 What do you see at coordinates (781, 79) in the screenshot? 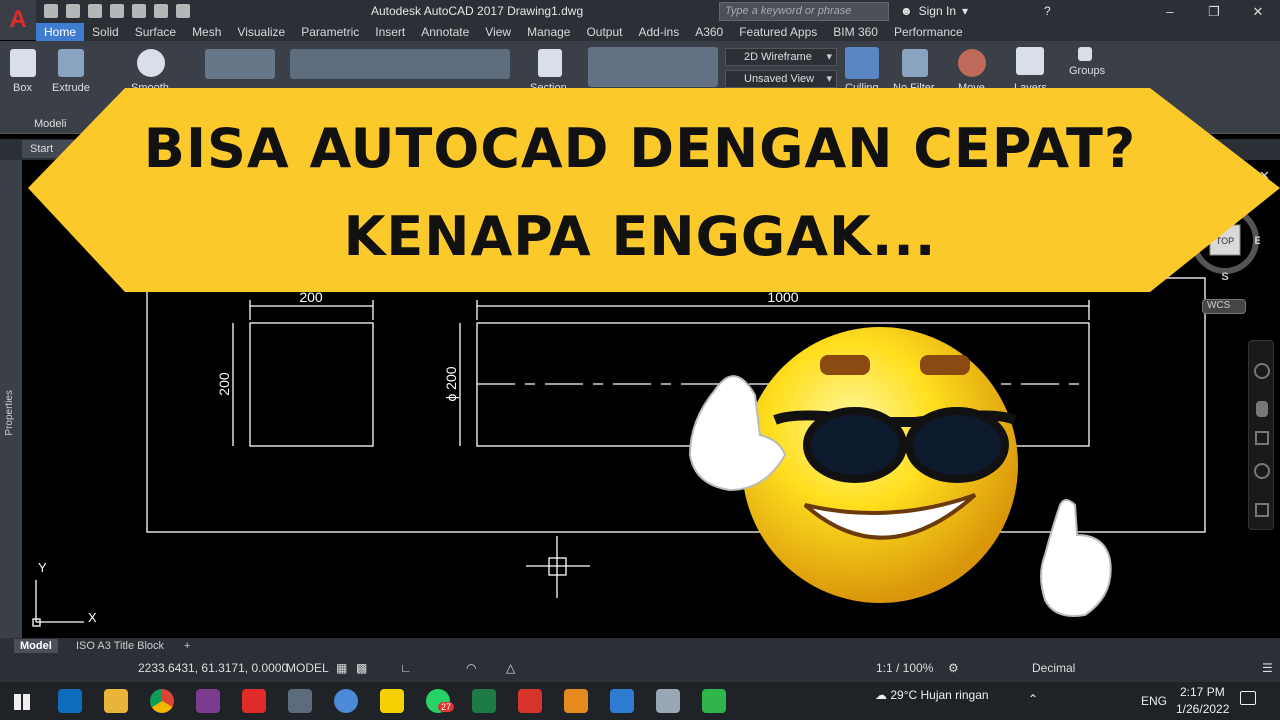
I see `view-dropdown: Unsaved View` at bounding box center [781, 79].